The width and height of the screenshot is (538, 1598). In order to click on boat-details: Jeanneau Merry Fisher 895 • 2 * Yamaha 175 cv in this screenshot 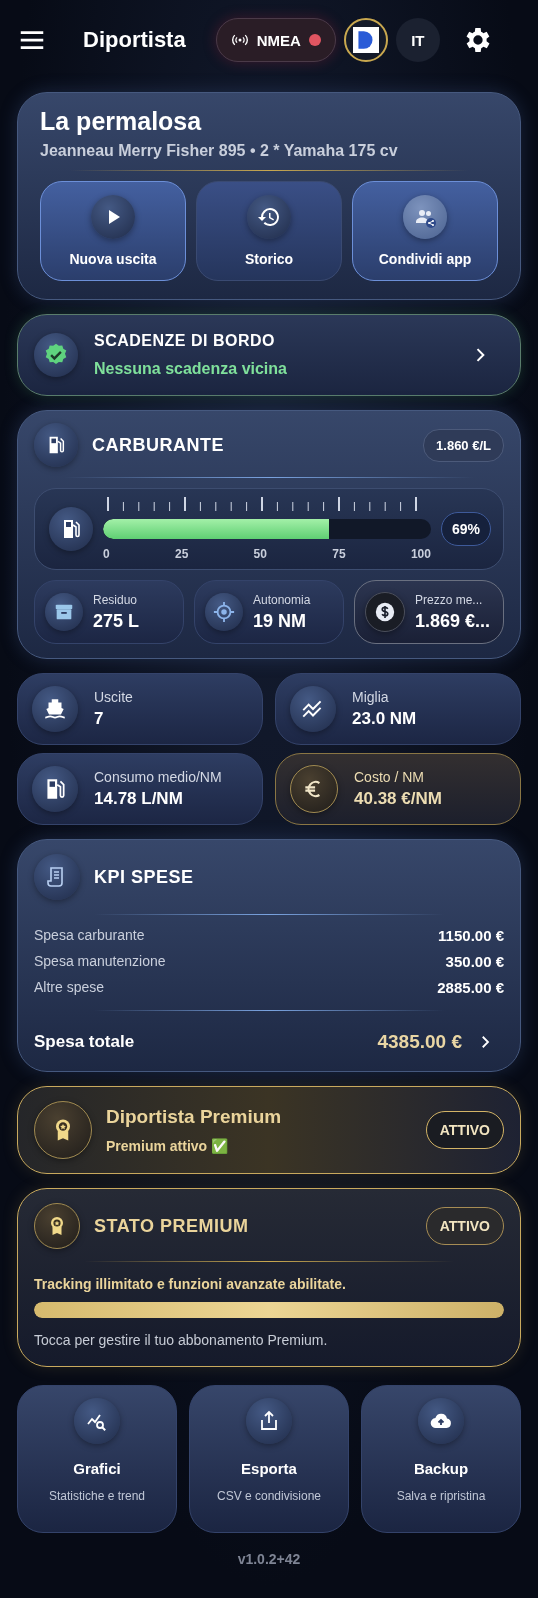, I will do `click(219, 151)`.